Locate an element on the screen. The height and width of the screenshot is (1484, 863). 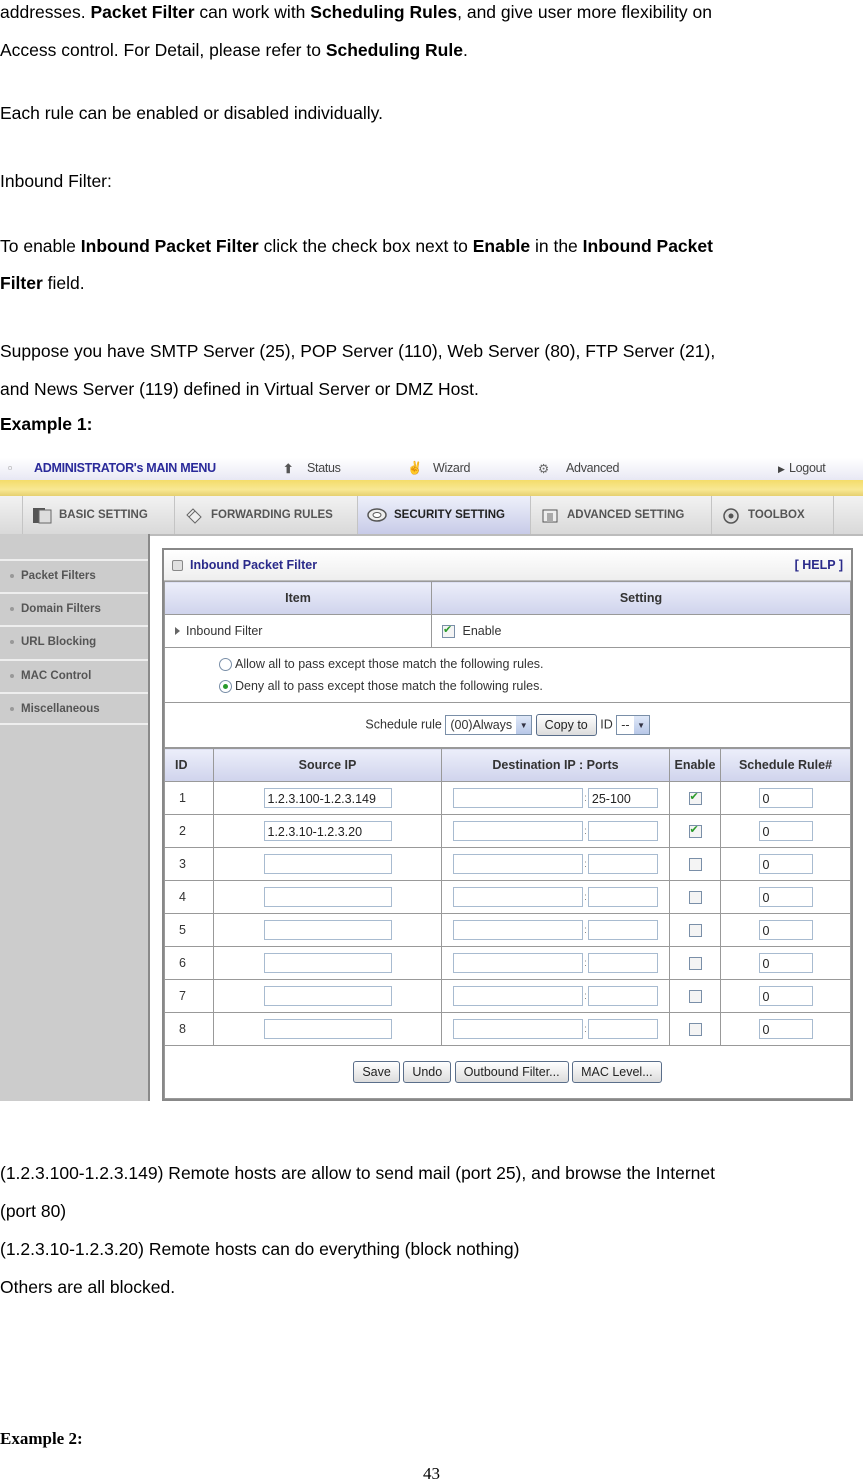
rule-row: 2 1.2.3.10-1.2.3.20: 0 is located at coordinates (507, 831).